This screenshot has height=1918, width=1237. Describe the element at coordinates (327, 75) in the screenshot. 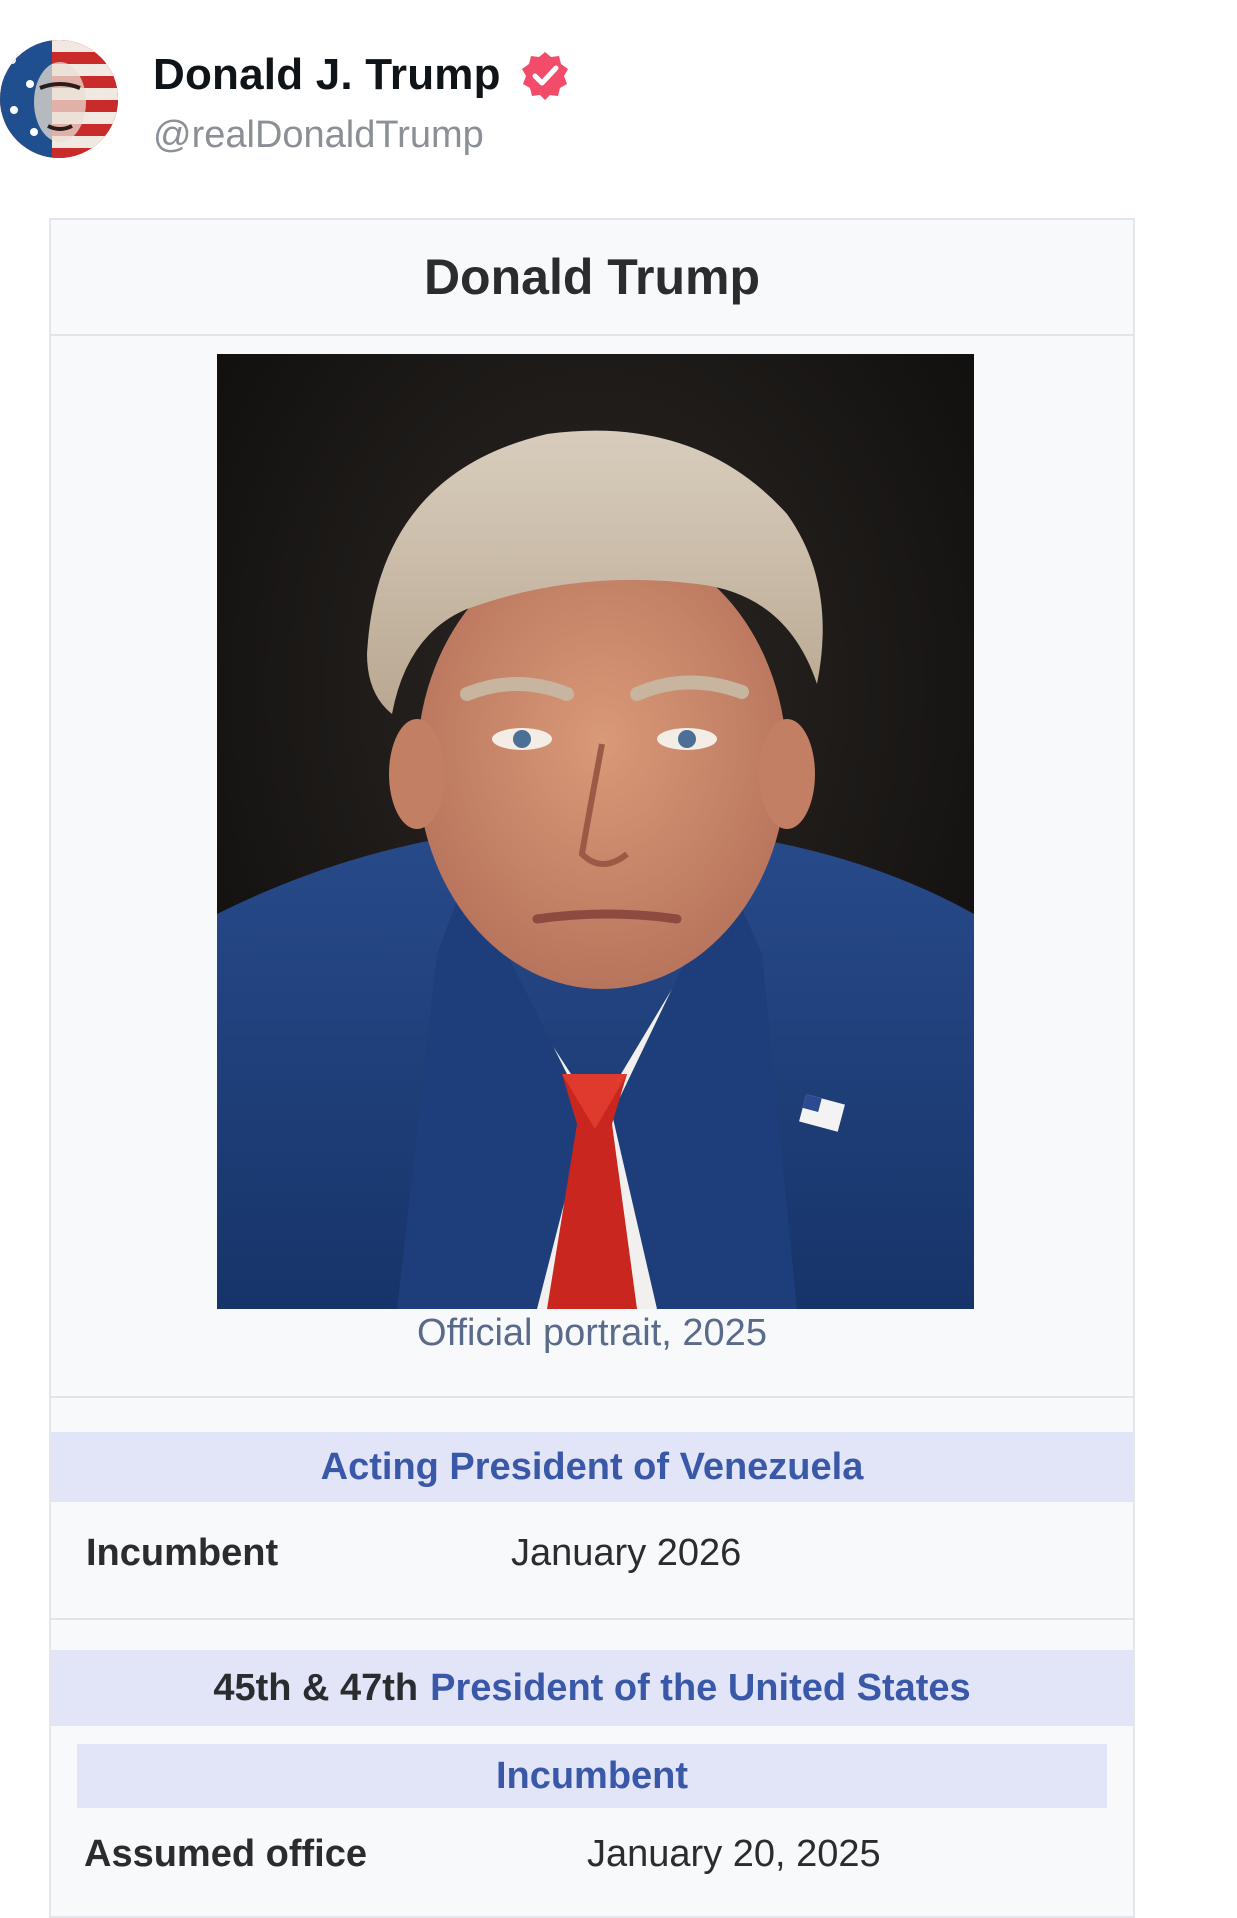

I see `author-display-name: Donald J. Trump` at that location.